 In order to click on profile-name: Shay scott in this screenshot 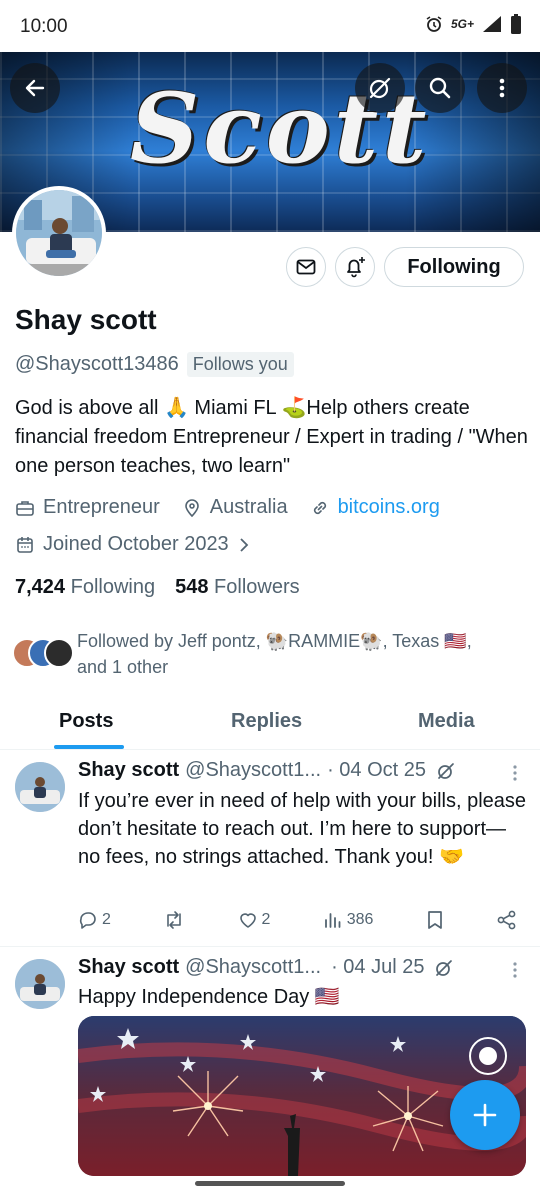, I will do `click(86, 319)`.